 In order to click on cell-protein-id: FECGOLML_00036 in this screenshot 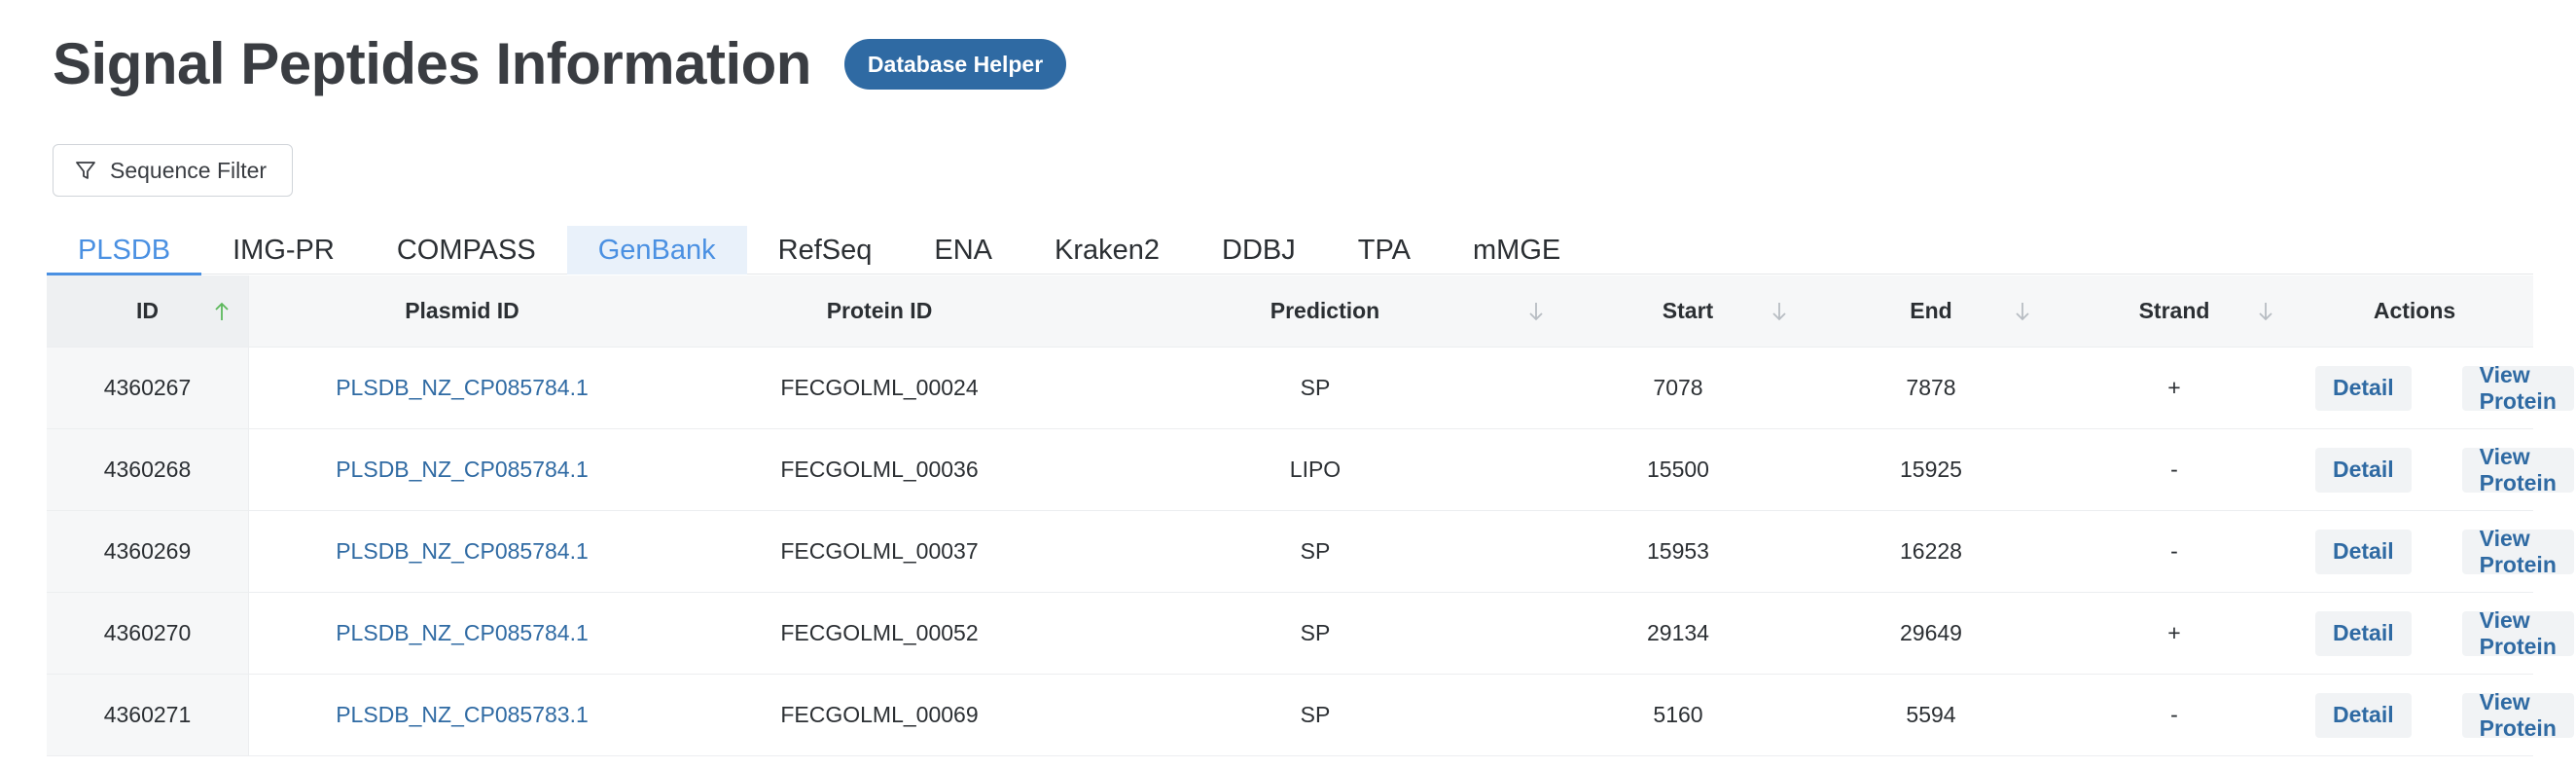, I will do `click(879, 470)`.